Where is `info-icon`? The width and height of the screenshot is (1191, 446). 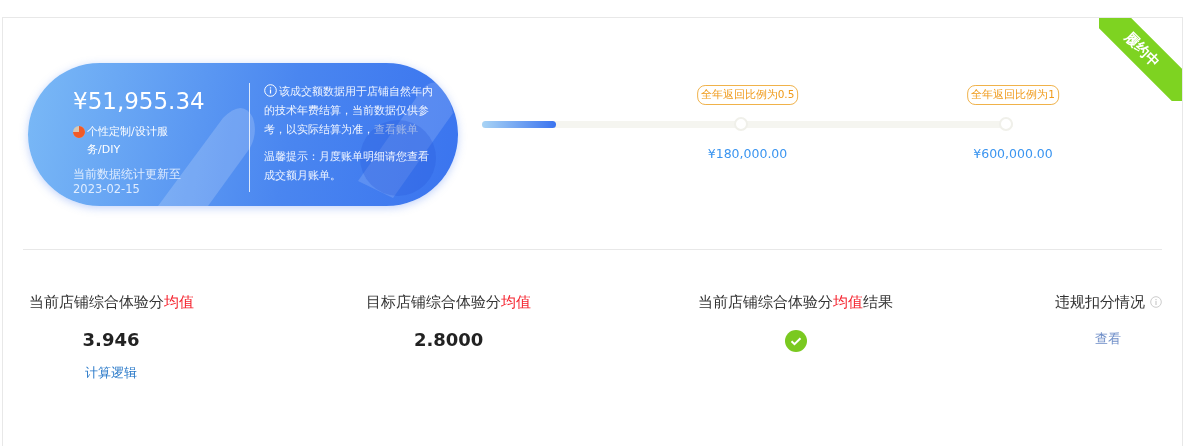 info-icon is located at coordinates (270, 90).